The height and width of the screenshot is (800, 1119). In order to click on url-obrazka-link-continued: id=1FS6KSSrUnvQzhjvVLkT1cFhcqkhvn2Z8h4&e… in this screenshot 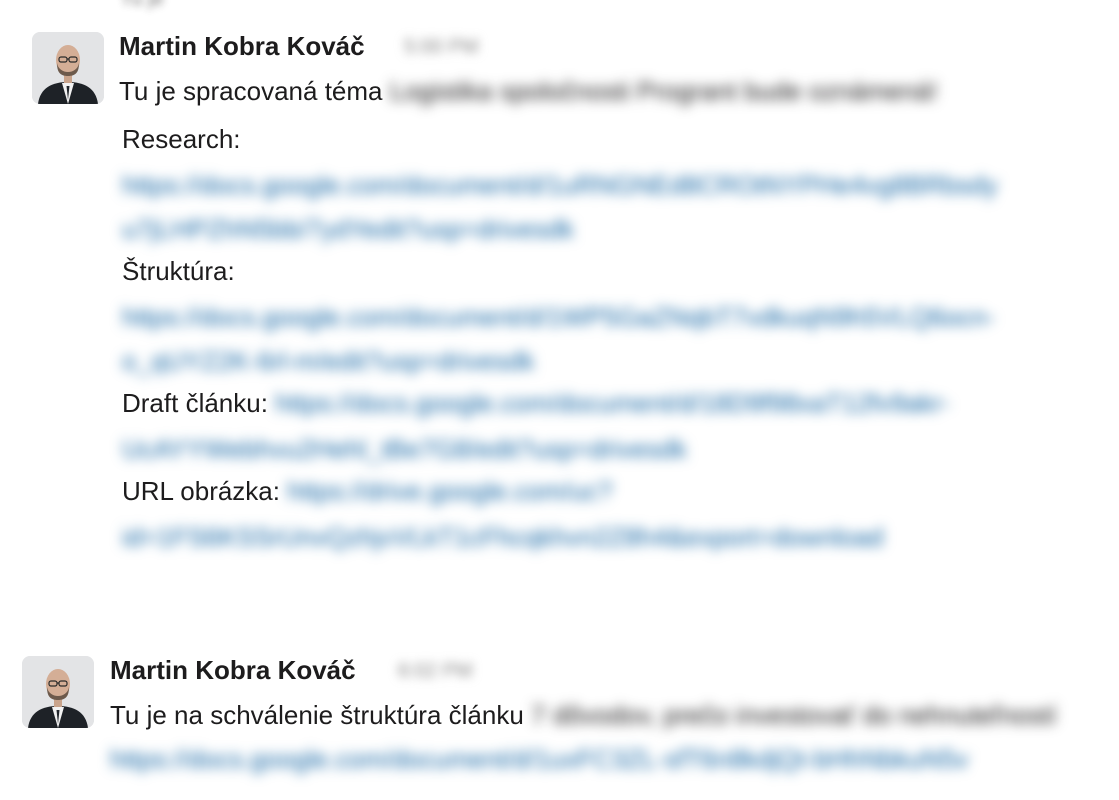, I will do `click(503, 537)`.